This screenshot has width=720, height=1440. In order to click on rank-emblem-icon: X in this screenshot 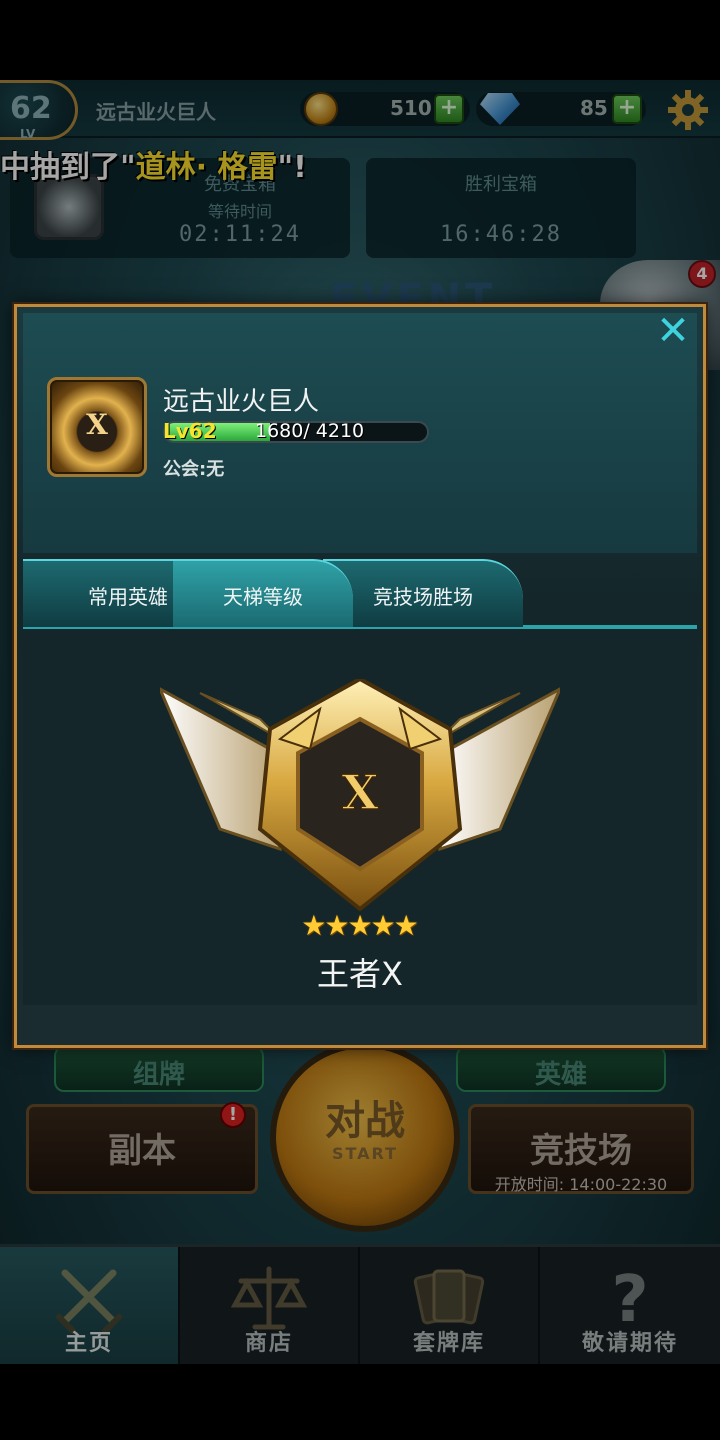, I will do `click(360, 795)`.